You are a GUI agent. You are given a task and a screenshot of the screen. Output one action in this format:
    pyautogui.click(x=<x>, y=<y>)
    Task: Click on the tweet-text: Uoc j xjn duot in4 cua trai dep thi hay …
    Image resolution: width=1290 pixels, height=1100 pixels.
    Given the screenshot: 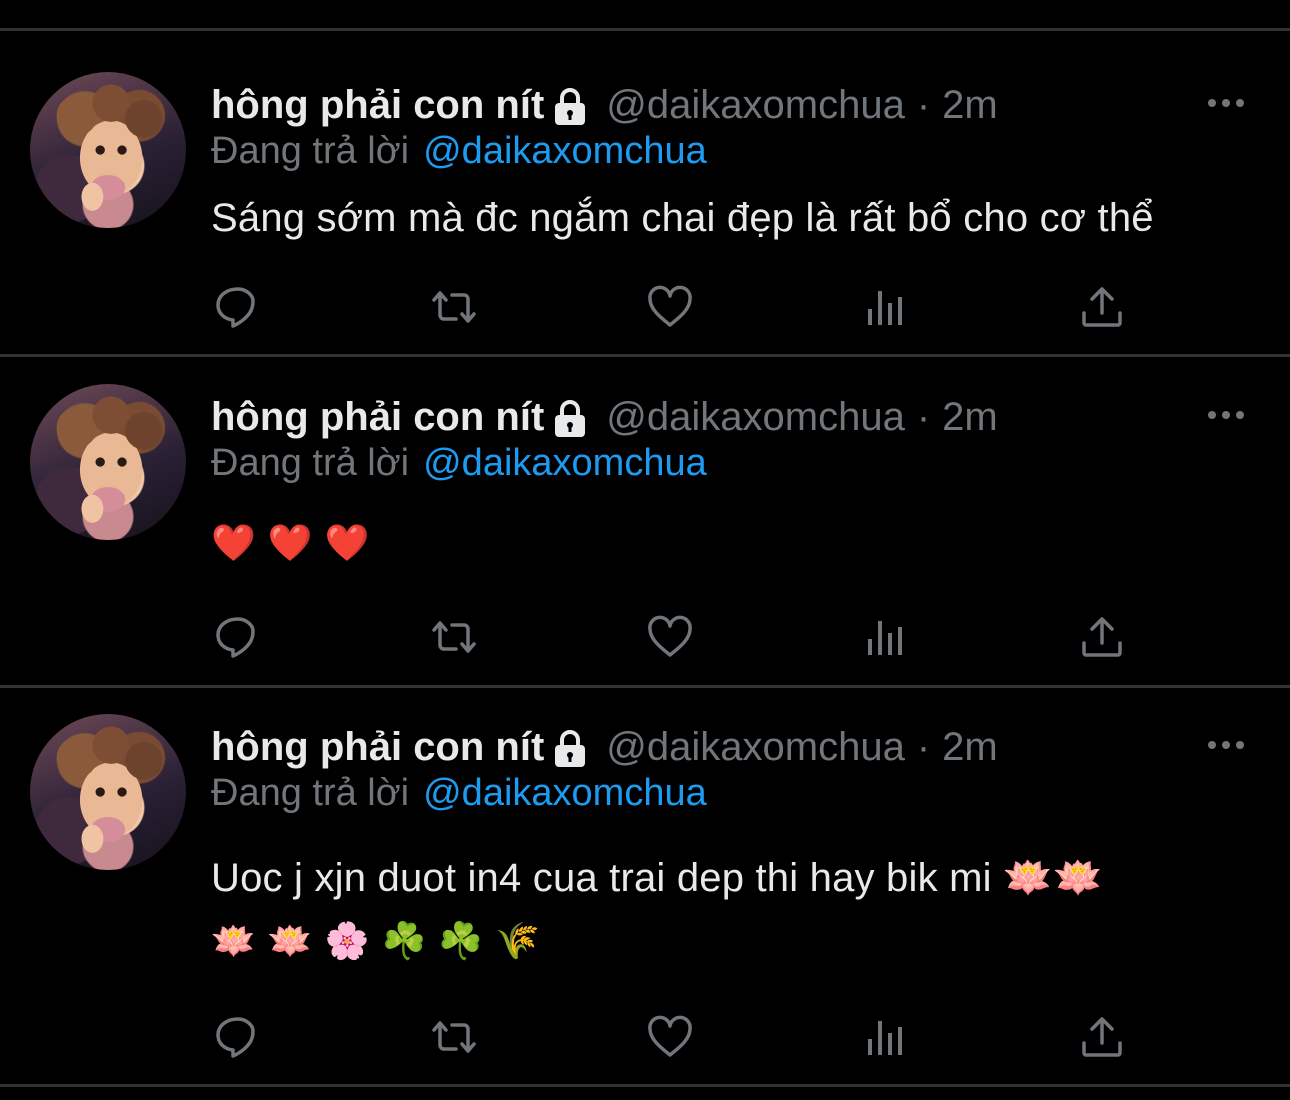 What is the action you would take?
    pyautogui.click(x=657, y=878)
    